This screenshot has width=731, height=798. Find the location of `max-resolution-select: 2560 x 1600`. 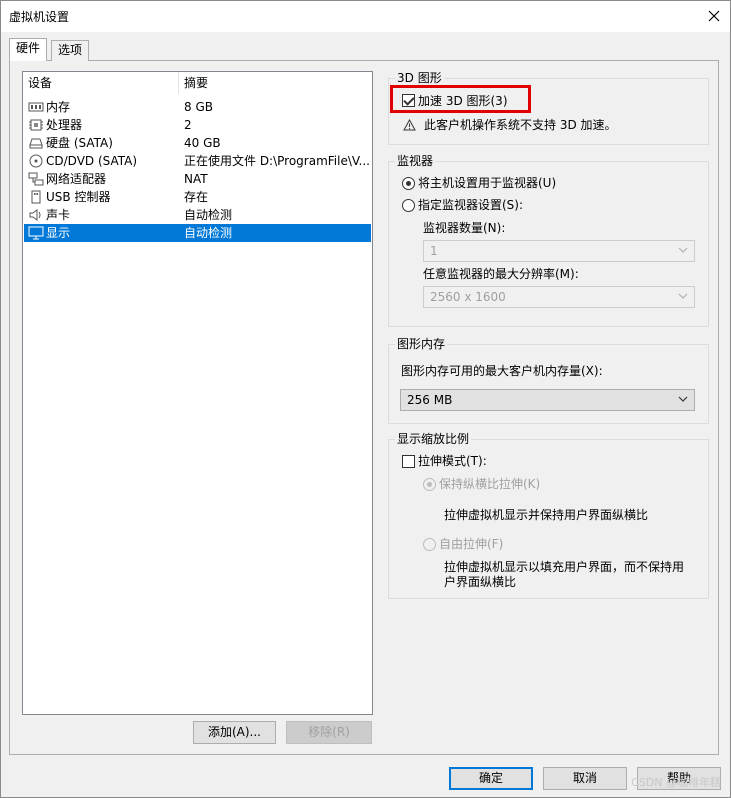

max-resolution-select: 2560 x 1600 is located at coordinates (559, 297).